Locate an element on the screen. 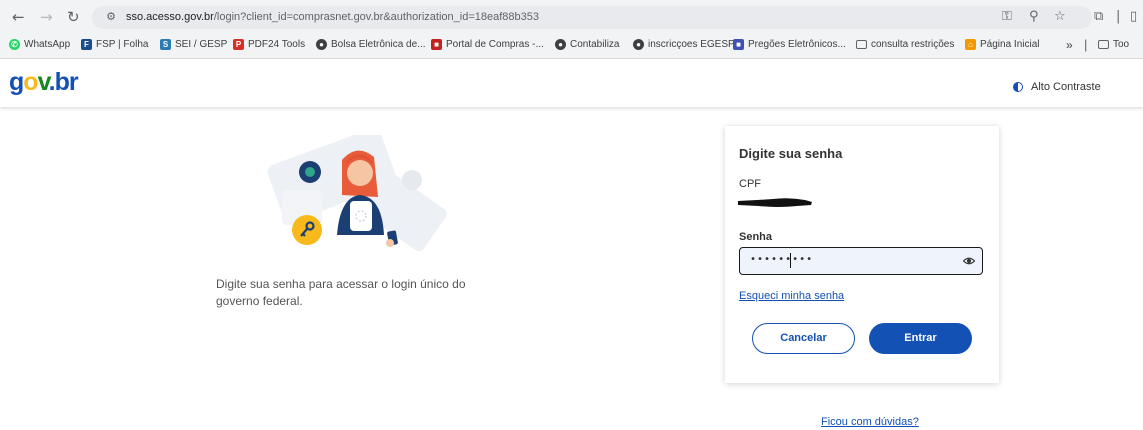  logo-letter-v: v is located at coordinates (43, 82).